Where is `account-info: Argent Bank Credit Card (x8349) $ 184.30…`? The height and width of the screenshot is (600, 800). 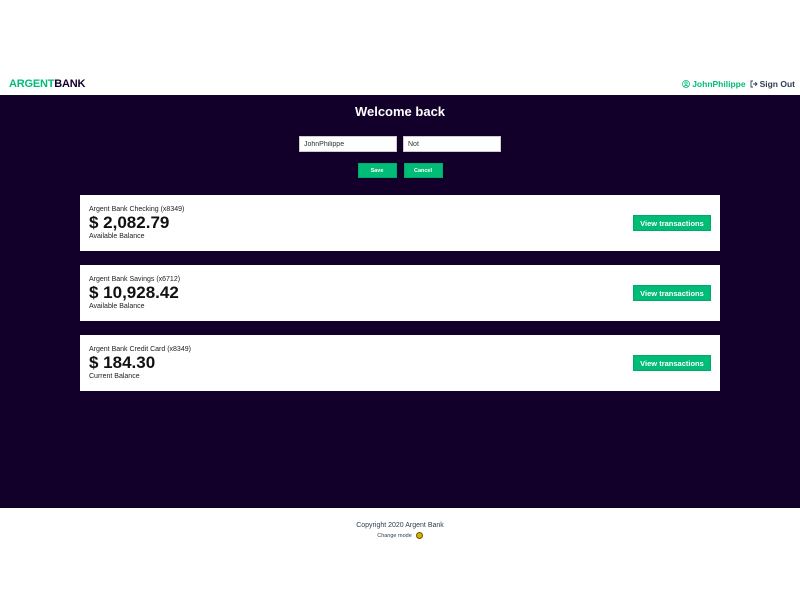
account-info: Argent Bank Credit Card (x8349) $ 184.30… is located at coordinates (140, 363).